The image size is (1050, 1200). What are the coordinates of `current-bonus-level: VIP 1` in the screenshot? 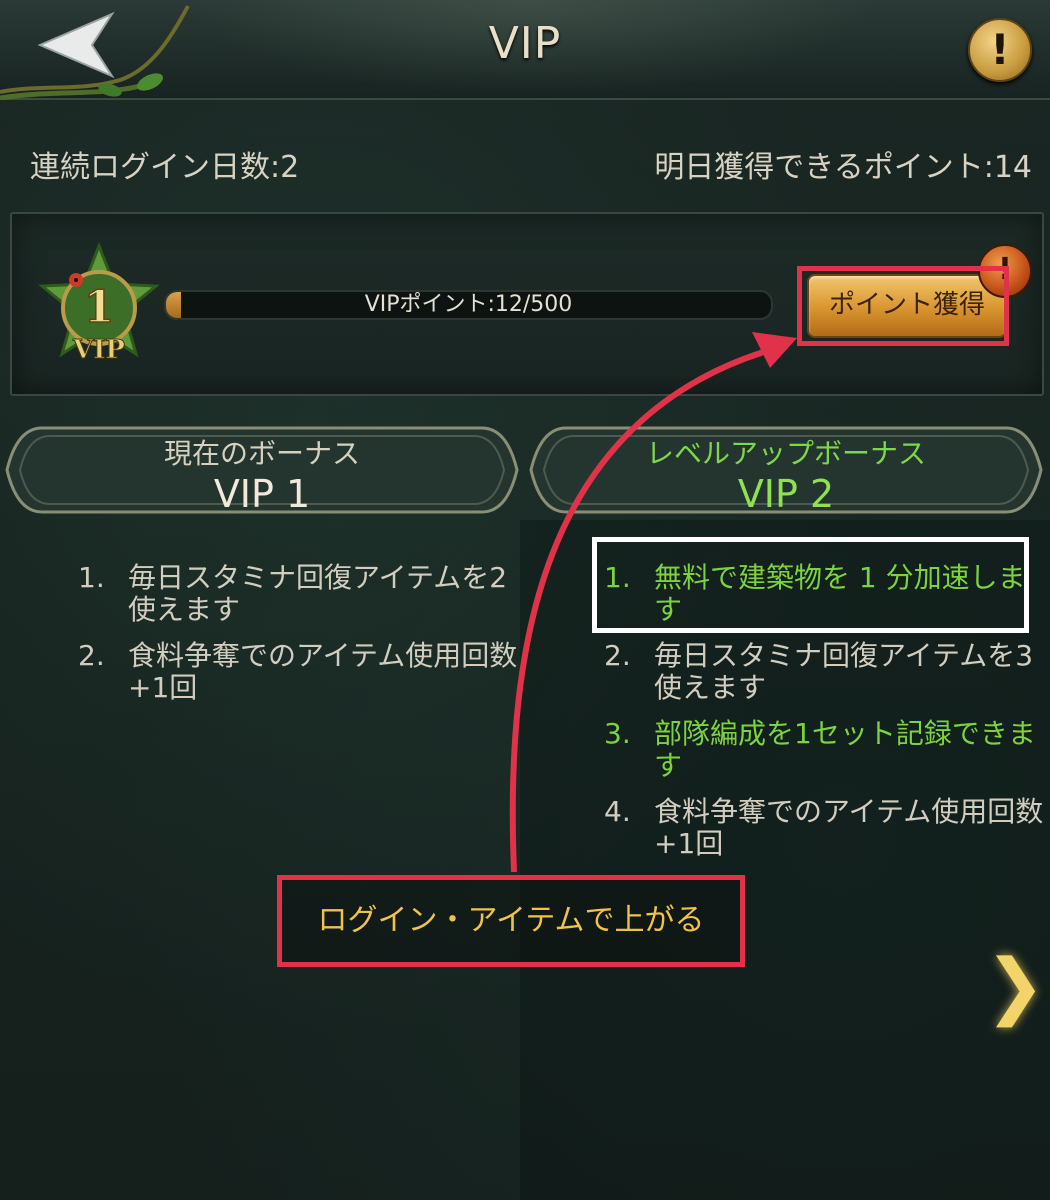 It's located at (262, 494).